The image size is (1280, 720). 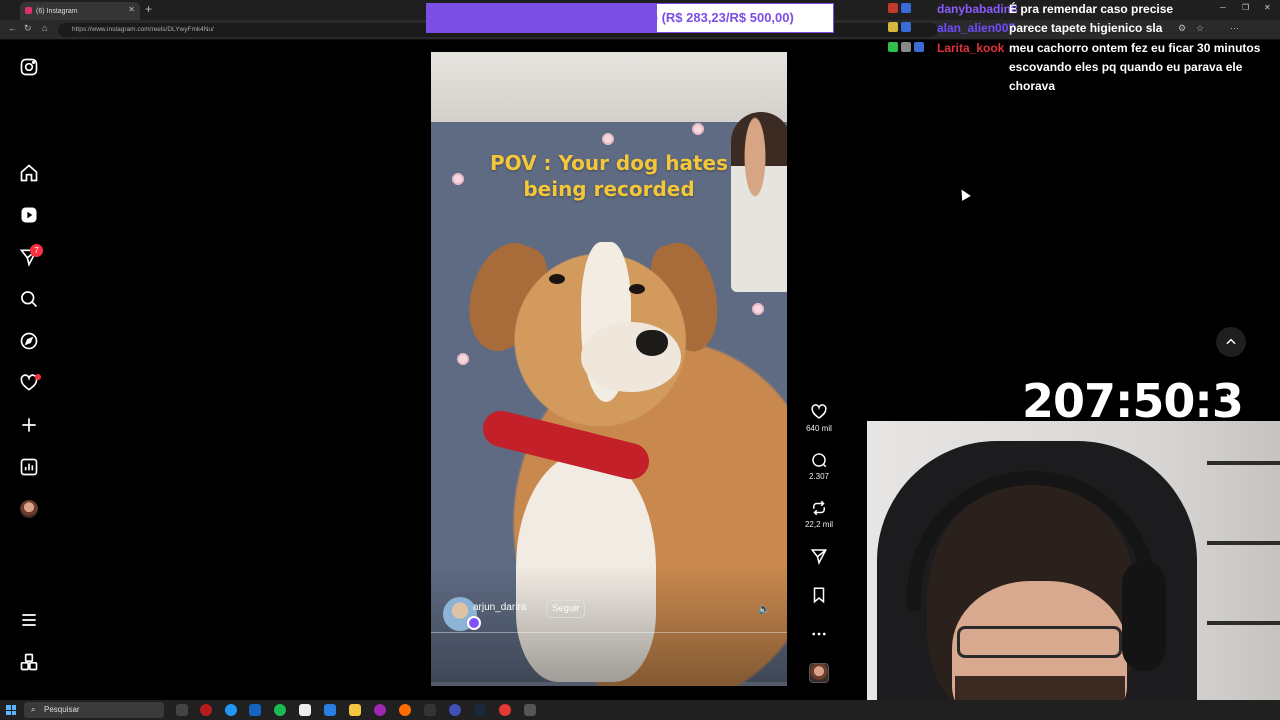 What do you see at coordinates (609, 163) in the screenshot?
I see `caption-line-1: POV : Your dog hates` at bounding box center [609, 163].